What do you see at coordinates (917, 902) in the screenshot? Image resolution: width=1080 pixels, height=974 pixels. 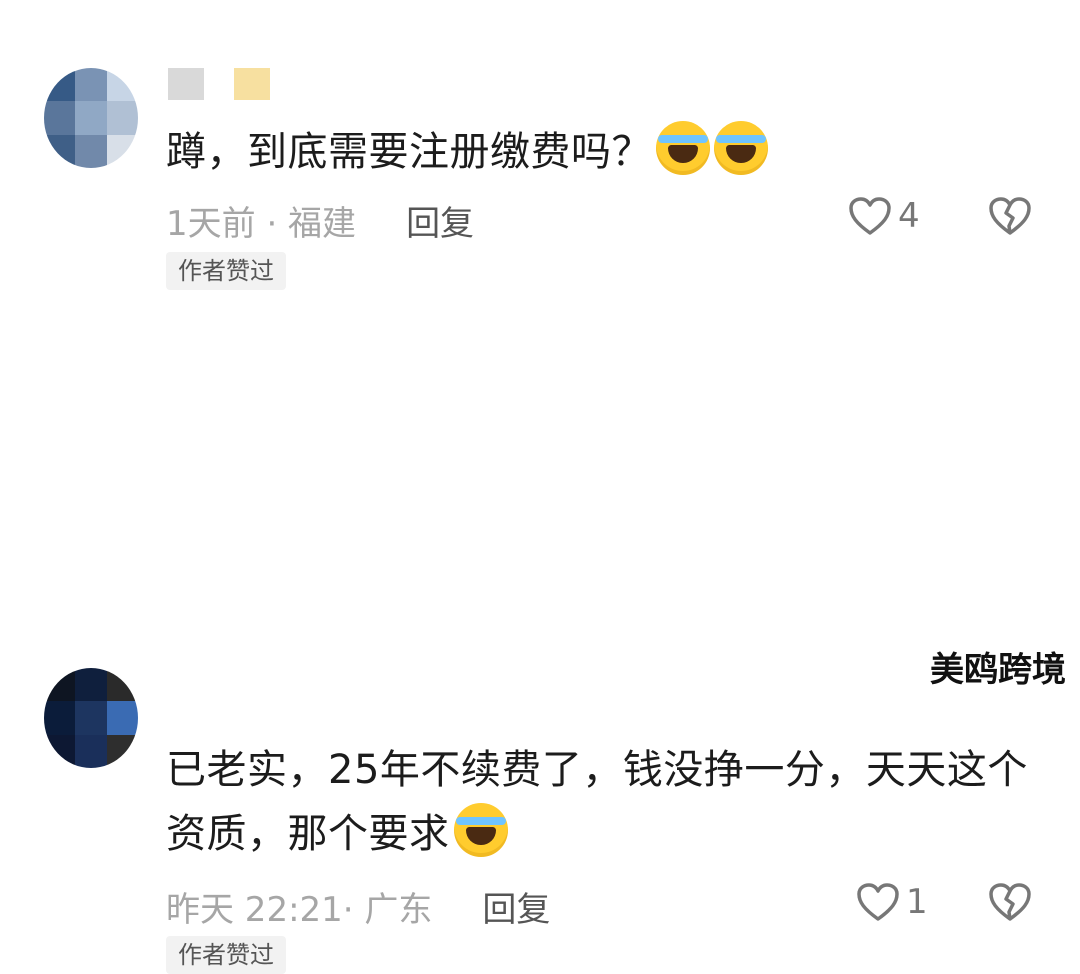 I see `like-count: 1` at bounding box center [917, 902].